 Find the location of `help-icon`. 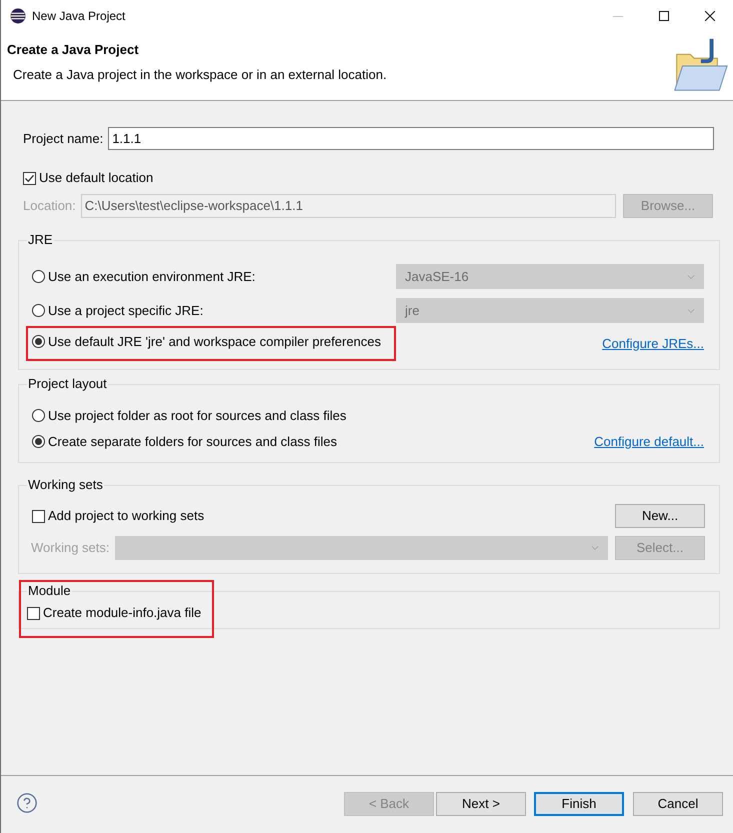

help-icon is located at coordinates (27, 803).